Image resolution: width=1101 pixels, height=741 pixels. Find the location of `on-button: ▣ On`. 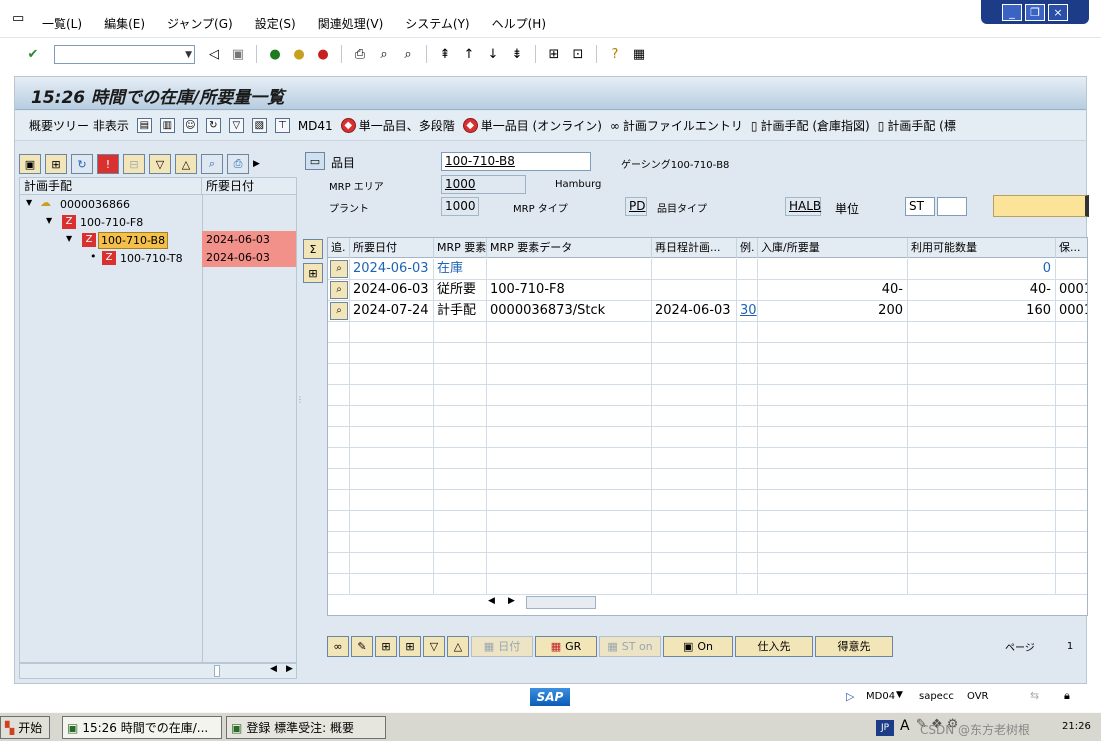

on-button: ▣ On is located at coordinates (698, 646).